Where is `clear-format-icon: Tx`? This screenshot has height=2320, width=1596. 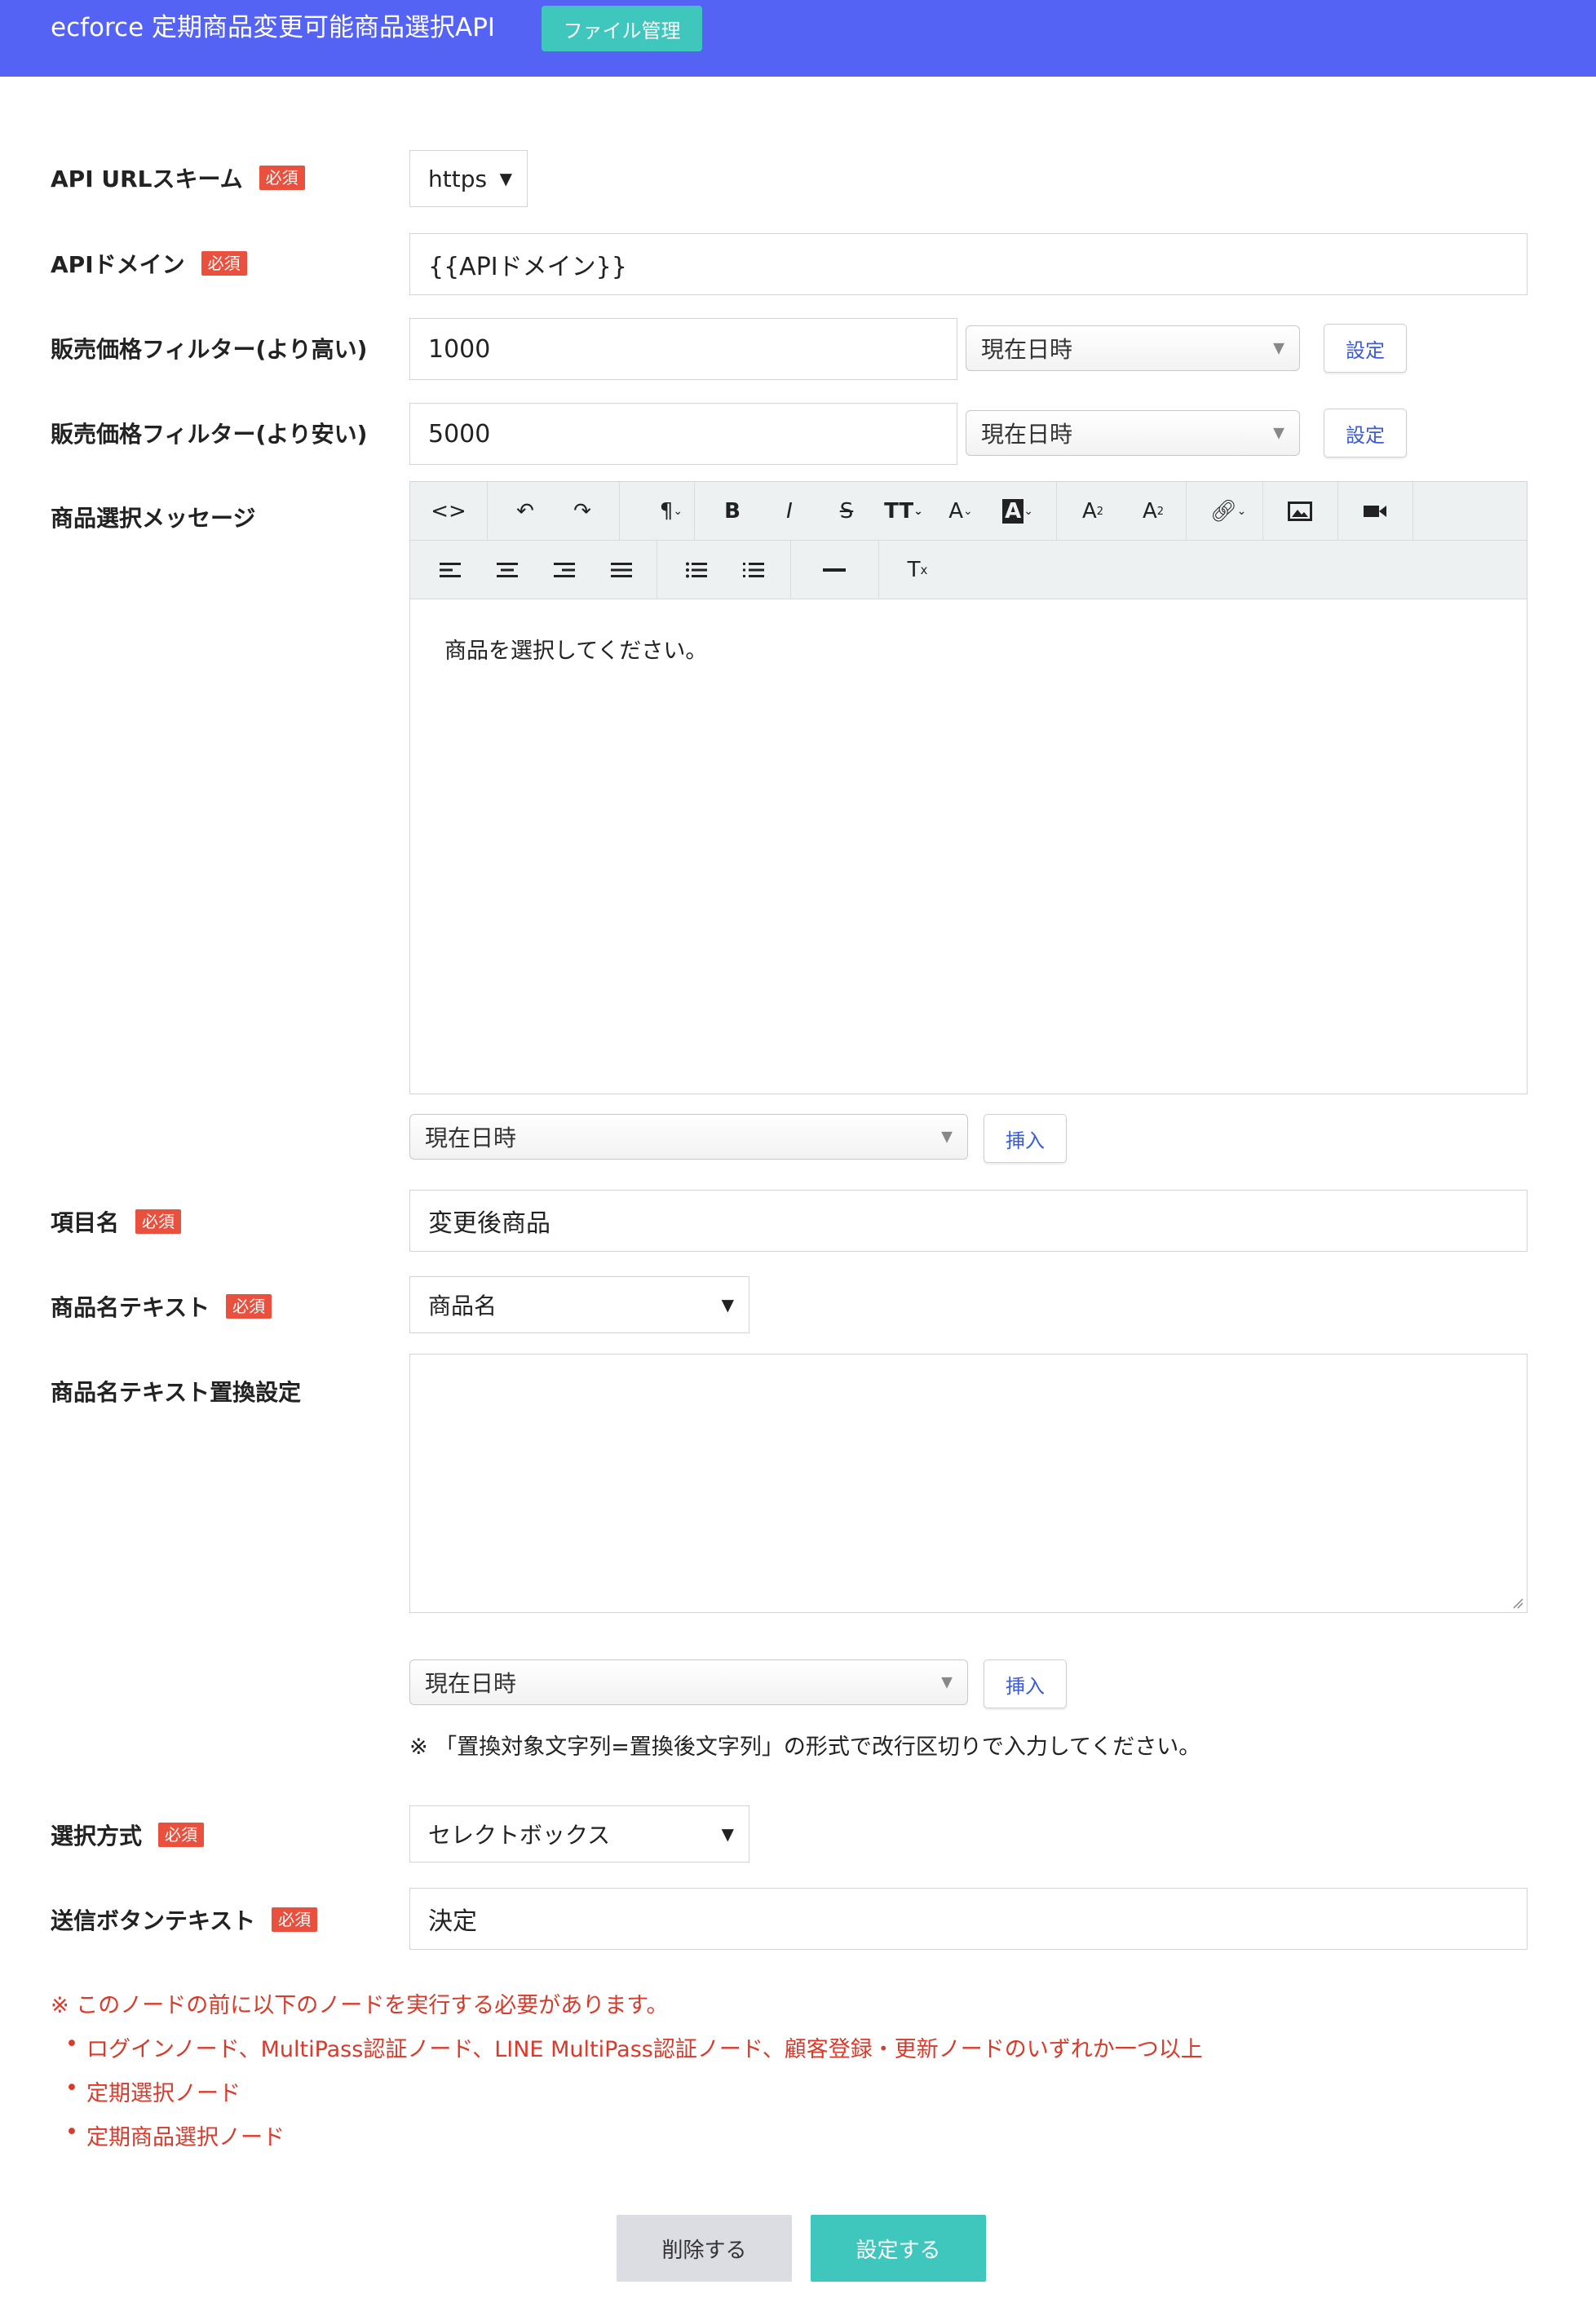 clear-format-icon: Tx is located at coordinates (917, 570).